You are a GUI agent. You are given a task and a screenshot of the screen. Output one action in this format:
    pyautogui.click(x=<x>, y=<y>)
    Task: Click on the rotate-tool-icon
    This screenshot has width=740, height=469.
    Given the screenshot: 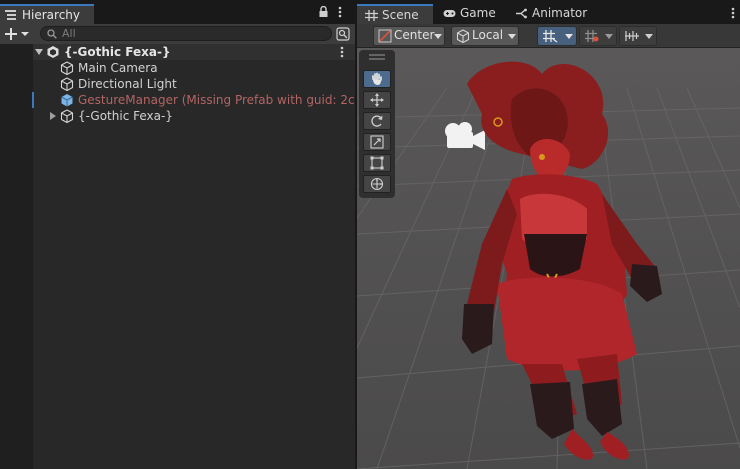 What is the action you would take?
    pyautogui.click(x=377, y=121)
    